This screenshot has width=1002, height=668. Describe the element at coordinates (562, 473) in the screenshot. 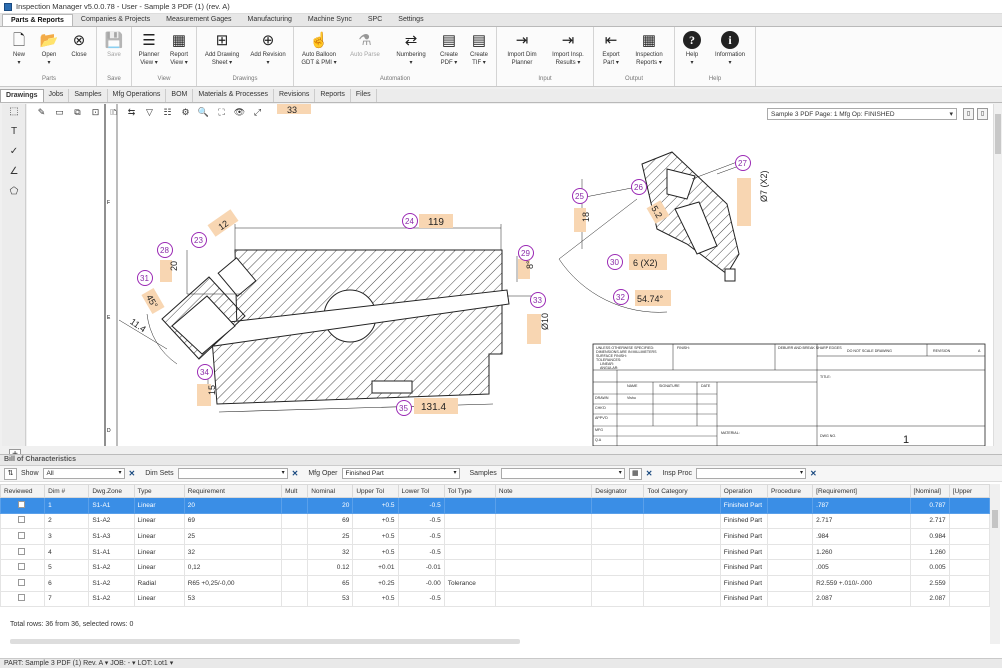

I see `samples-select: ▾` at that location.